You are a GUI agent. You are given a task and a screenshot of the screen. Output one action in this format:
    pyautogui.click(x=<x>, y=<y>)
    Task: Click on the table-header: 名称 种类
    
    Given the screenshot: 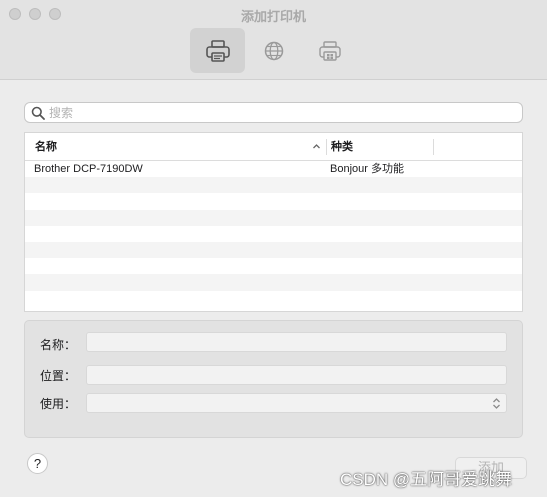 What is the action you would take?
    pyautogui.click(x=273, y=147)
    